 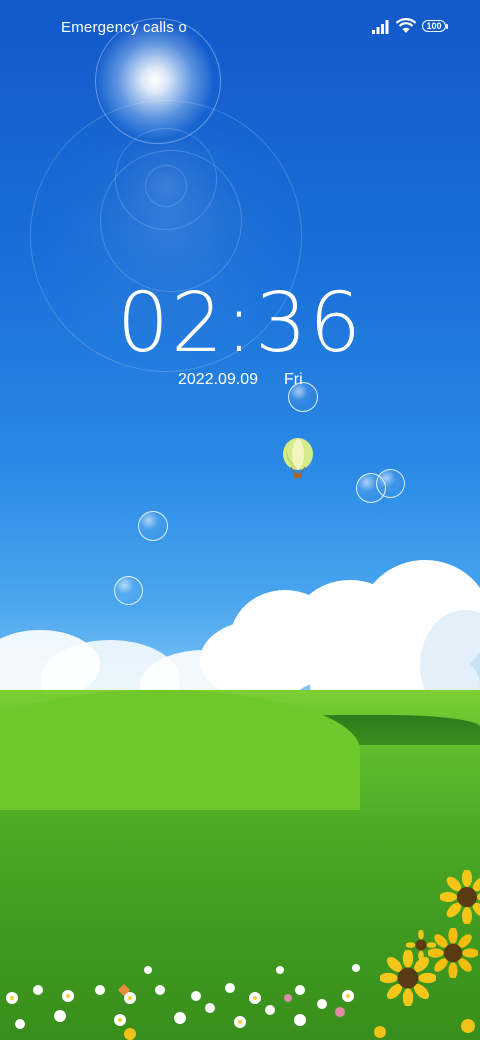 I want to click on daisies-icon, so click(x=240, y=1002).